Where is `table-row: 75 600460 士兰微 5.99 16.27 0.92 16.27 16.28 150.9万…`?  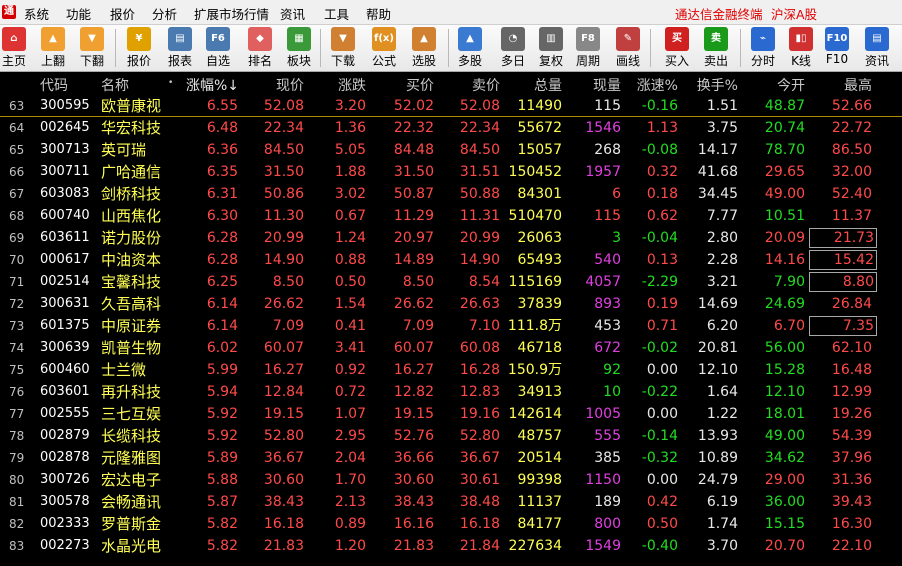 table-row: 75 600460 士兰微 5.99 16.27 0.92 16.27 16.28 150.9万… is located at coordinates (451, 370).